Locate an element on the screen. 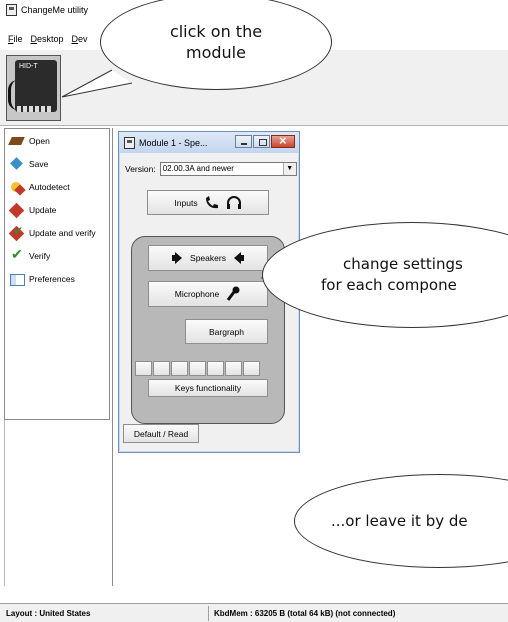 The height and width of the screenshot is (622, 508). callout-line: for each compone is located at coordinates (389, 285).